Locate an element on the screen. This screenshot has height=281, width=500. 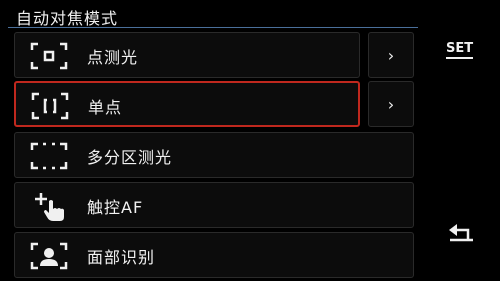
single-point-af-icon is located at coordinates (50, 106).